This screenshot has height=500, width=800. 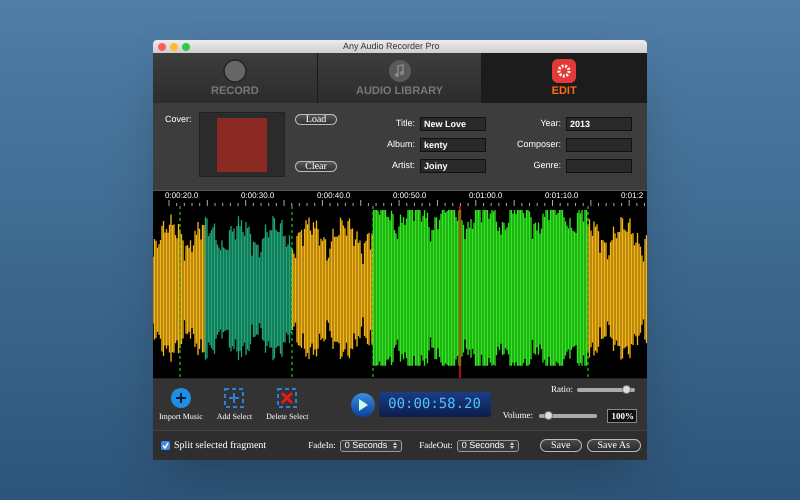 I want to click on cover-button: Load, so click(x=316, y=119).